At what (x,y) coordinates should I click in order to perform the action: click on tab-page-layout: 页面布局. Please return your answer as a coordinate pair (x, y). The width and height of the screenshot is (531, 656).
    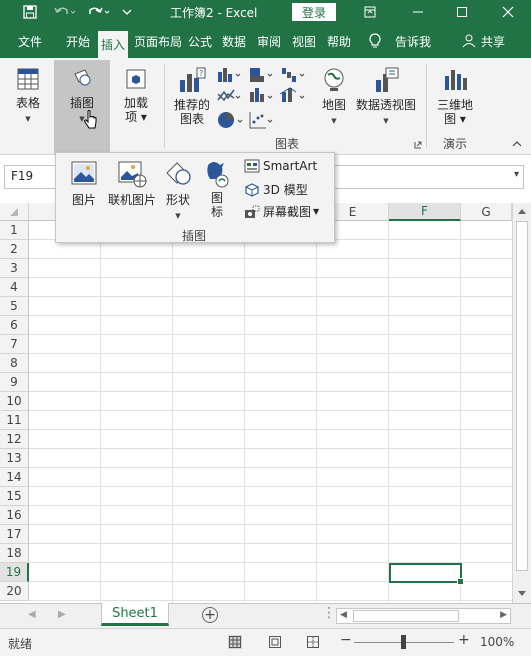
    Looking at the image, I should click on (158, 41).